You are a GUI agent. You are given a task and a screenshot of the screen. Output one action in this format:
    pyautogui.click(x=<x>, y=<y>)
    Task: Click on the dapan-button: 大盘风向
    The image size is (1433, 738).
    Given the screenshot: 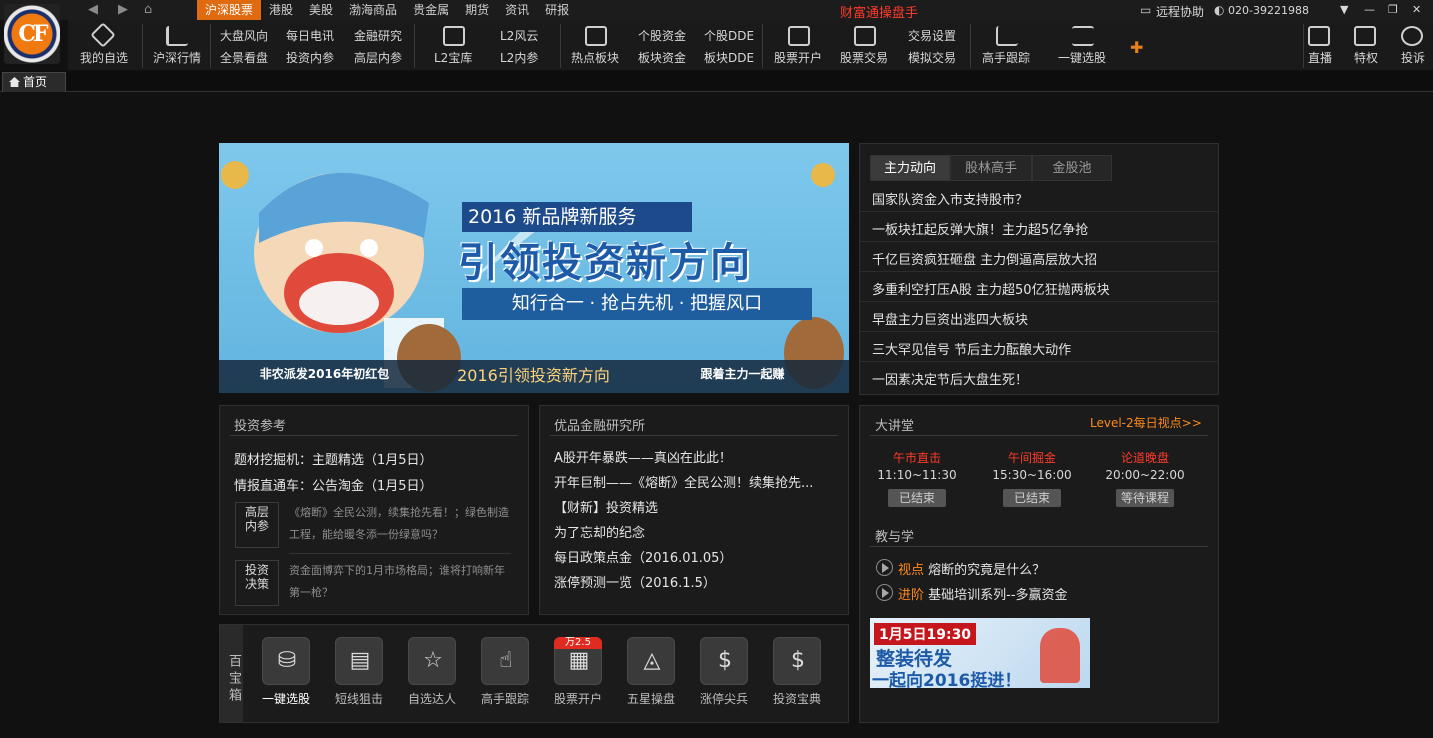 What is the action you would take?
    pyautogui.click(x=244, y=35)
    